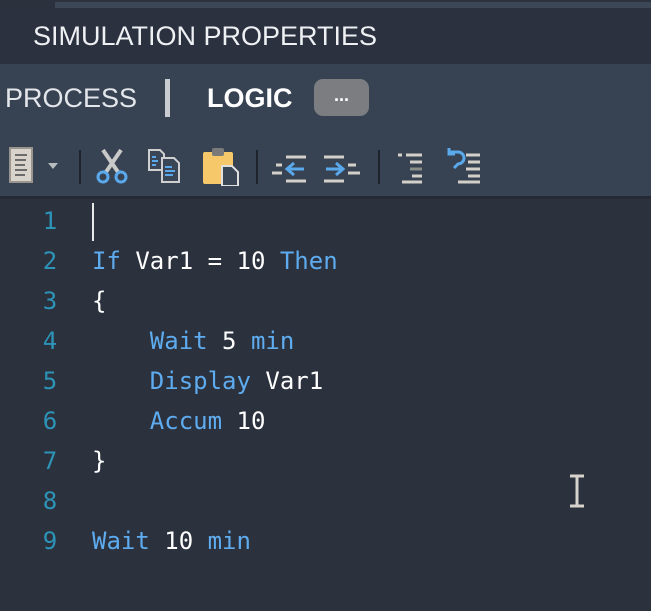 The image size is (651, 611). I want to click on outdent-icon, so click(289, 169).